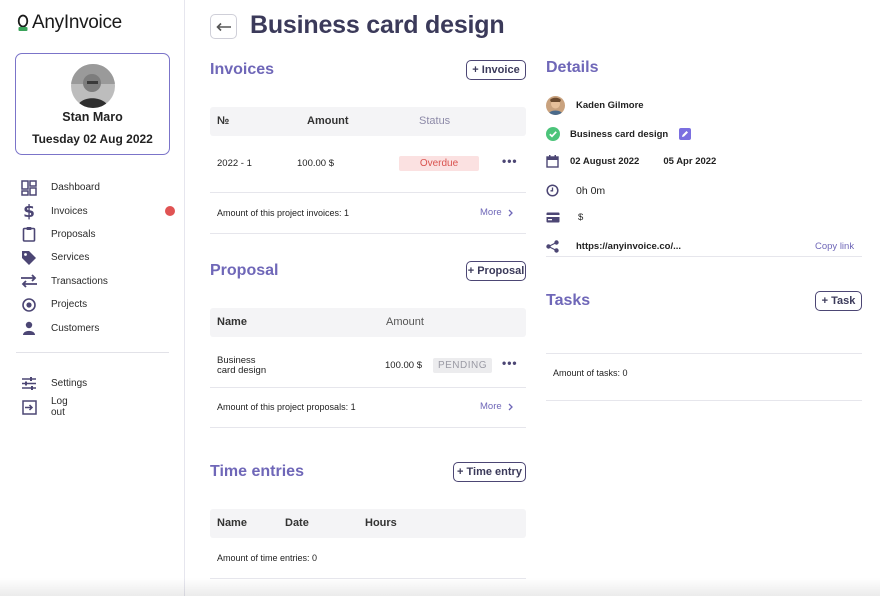 The height and width of the screenshot is (596, 880). Describe the element at coordinates (92, 352) in the screenshot. I see `sidebar-divider` at that location.